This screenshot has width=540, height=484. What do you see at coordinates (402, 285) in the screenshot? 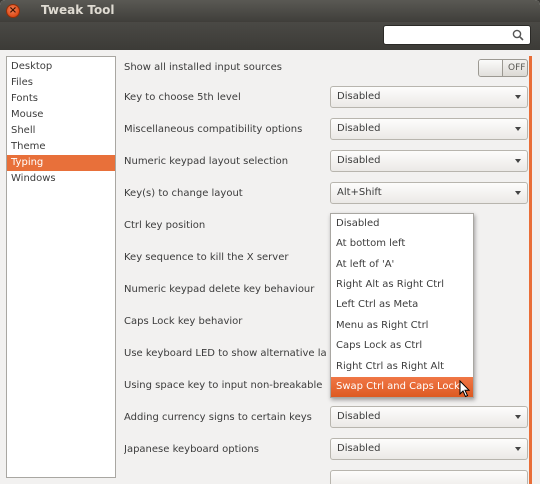
I see `dropdown-option: Right Alt as Right Ctrl` at bounding box center [402, 285].